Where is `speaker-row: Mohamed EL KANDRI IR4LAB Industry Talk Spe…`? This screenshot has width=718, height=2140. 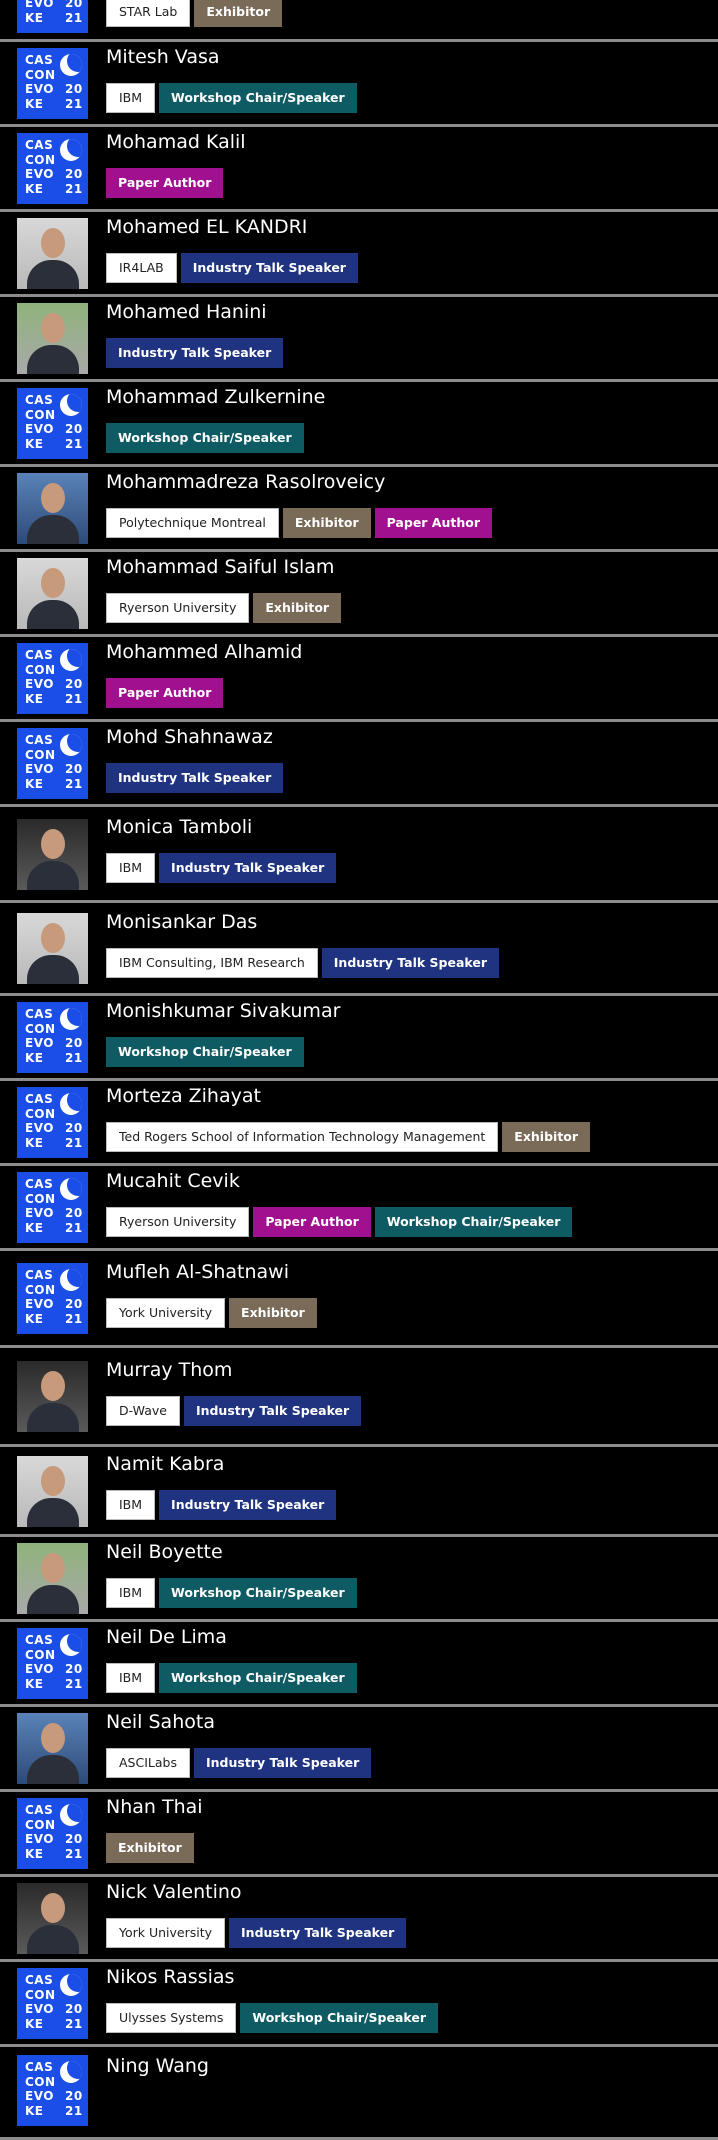 speaker-row: Mohamed EL KANDRI IR4LAB Industry Talk Spe… is located at coordinates (359, 254).